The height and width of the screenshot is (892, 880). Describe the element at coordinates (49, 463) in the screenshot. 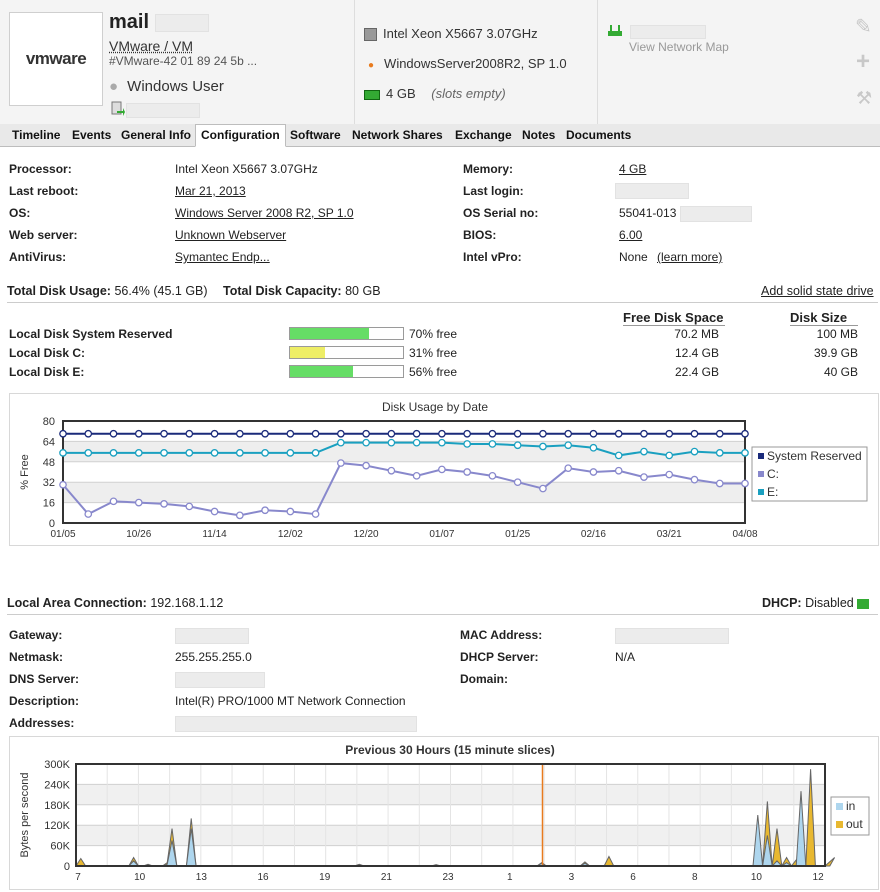

I see `y-tick-label: 48` at that location.